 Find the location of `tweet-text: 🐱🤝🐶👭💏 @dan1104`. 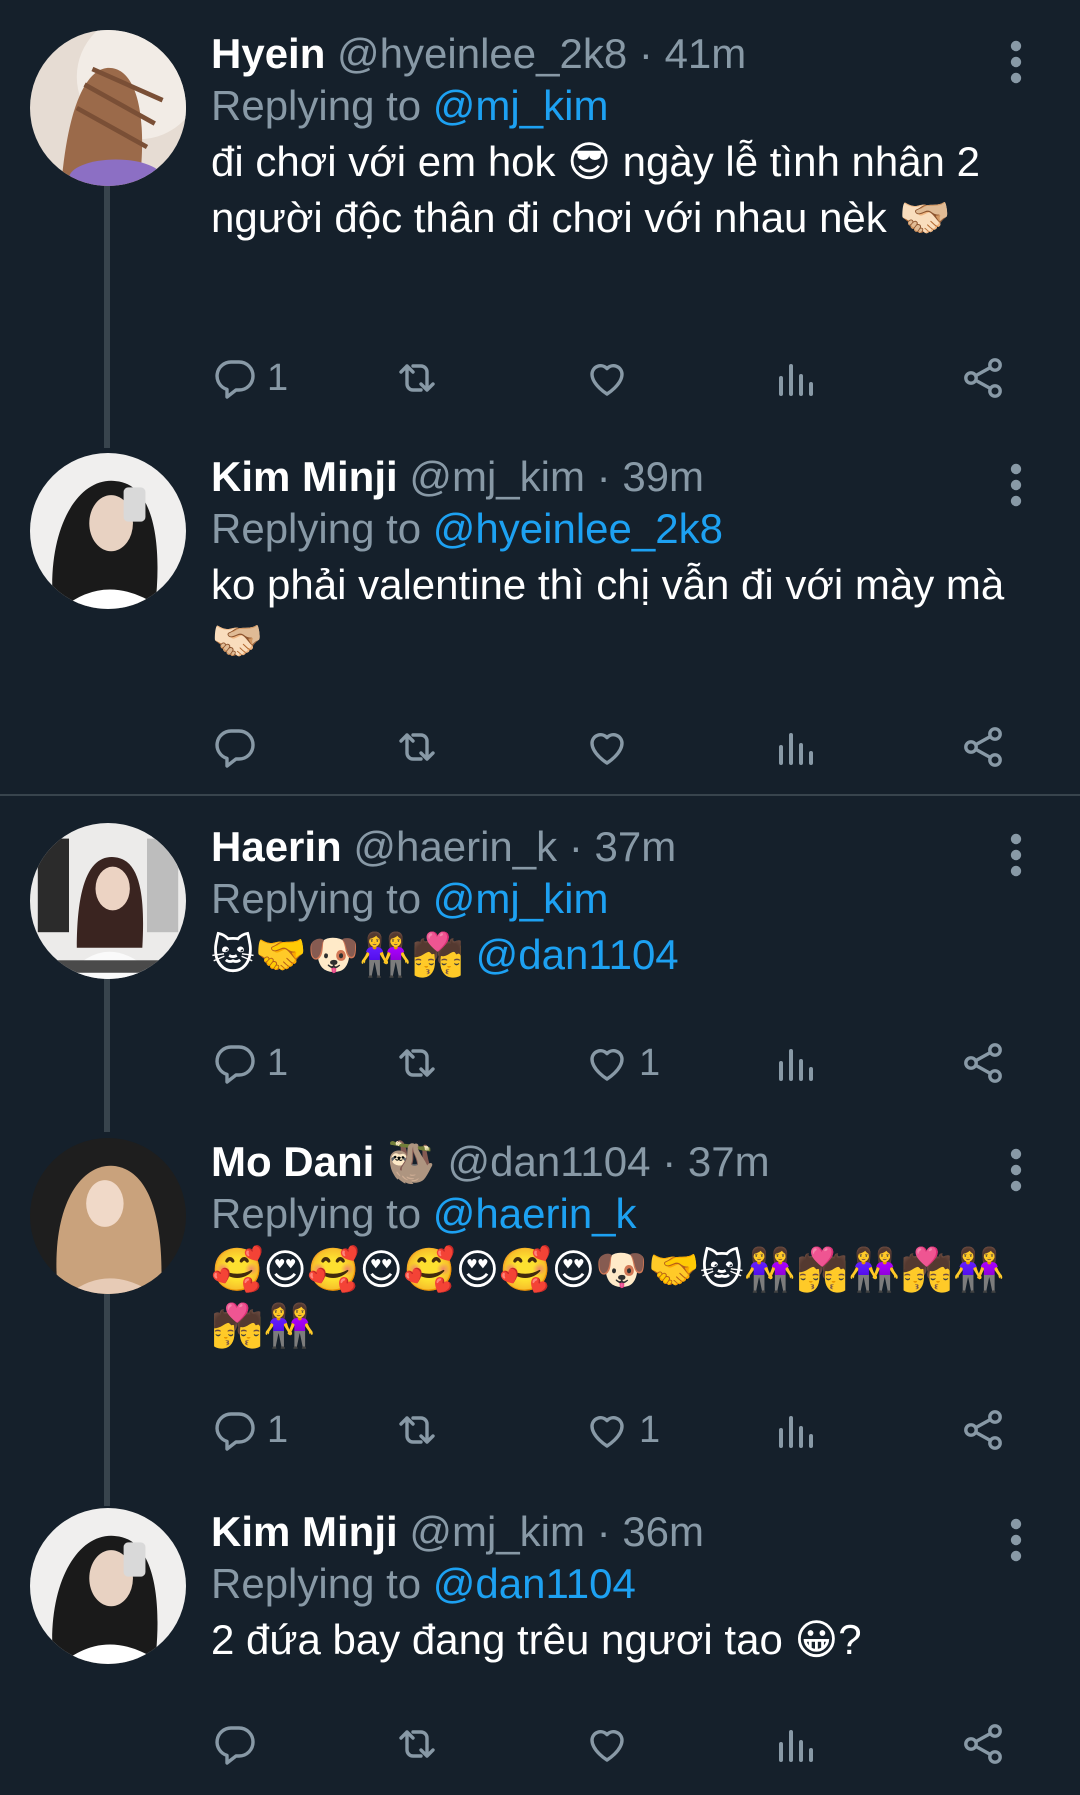

tweet-text: 🐱🤝🐶👭💏 @dan1104 is located at coordinates (621, 955).